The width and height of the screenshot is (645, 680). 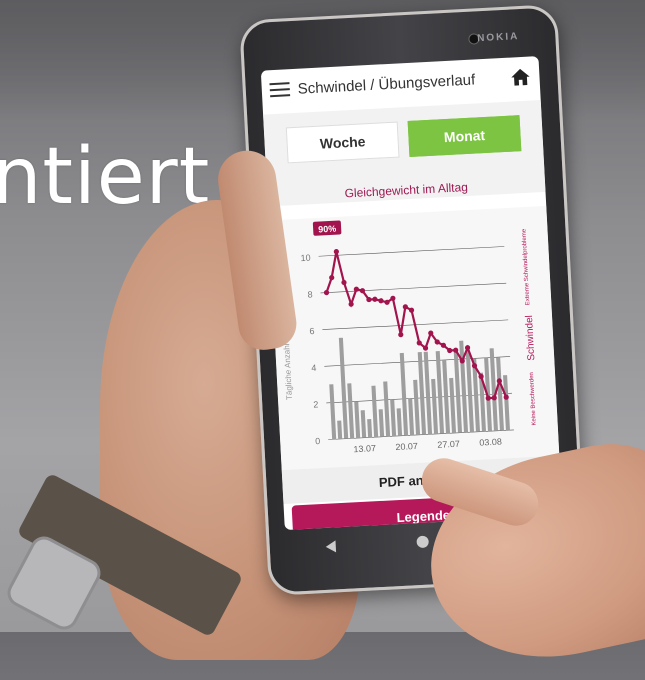 I want to click on x-tick-label: 13.07, so click(x=364, y=448).